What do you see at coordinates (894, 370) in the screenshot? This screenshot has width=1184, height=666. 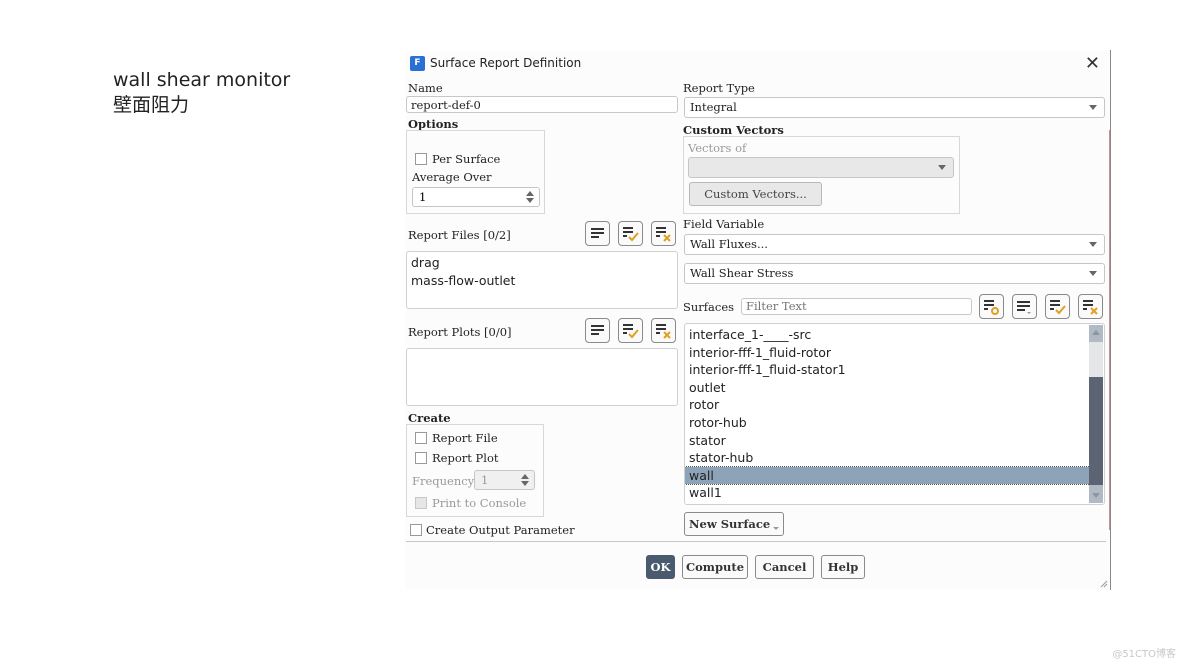 I see `surface-item-interior-fluid-stator1: interior-fff-1_fluid-stator1` at bounding box center [894, 370].